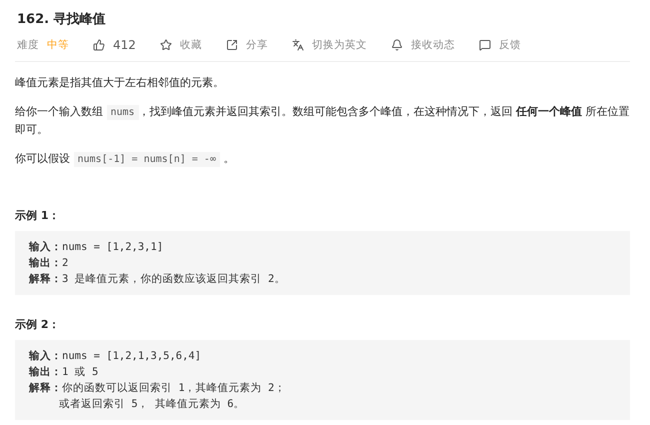 The image size is (650, 425). What do you see at coordinates (298, 45) in the screenshot?
I see `translate-icon` at bounding box center [298, 45].